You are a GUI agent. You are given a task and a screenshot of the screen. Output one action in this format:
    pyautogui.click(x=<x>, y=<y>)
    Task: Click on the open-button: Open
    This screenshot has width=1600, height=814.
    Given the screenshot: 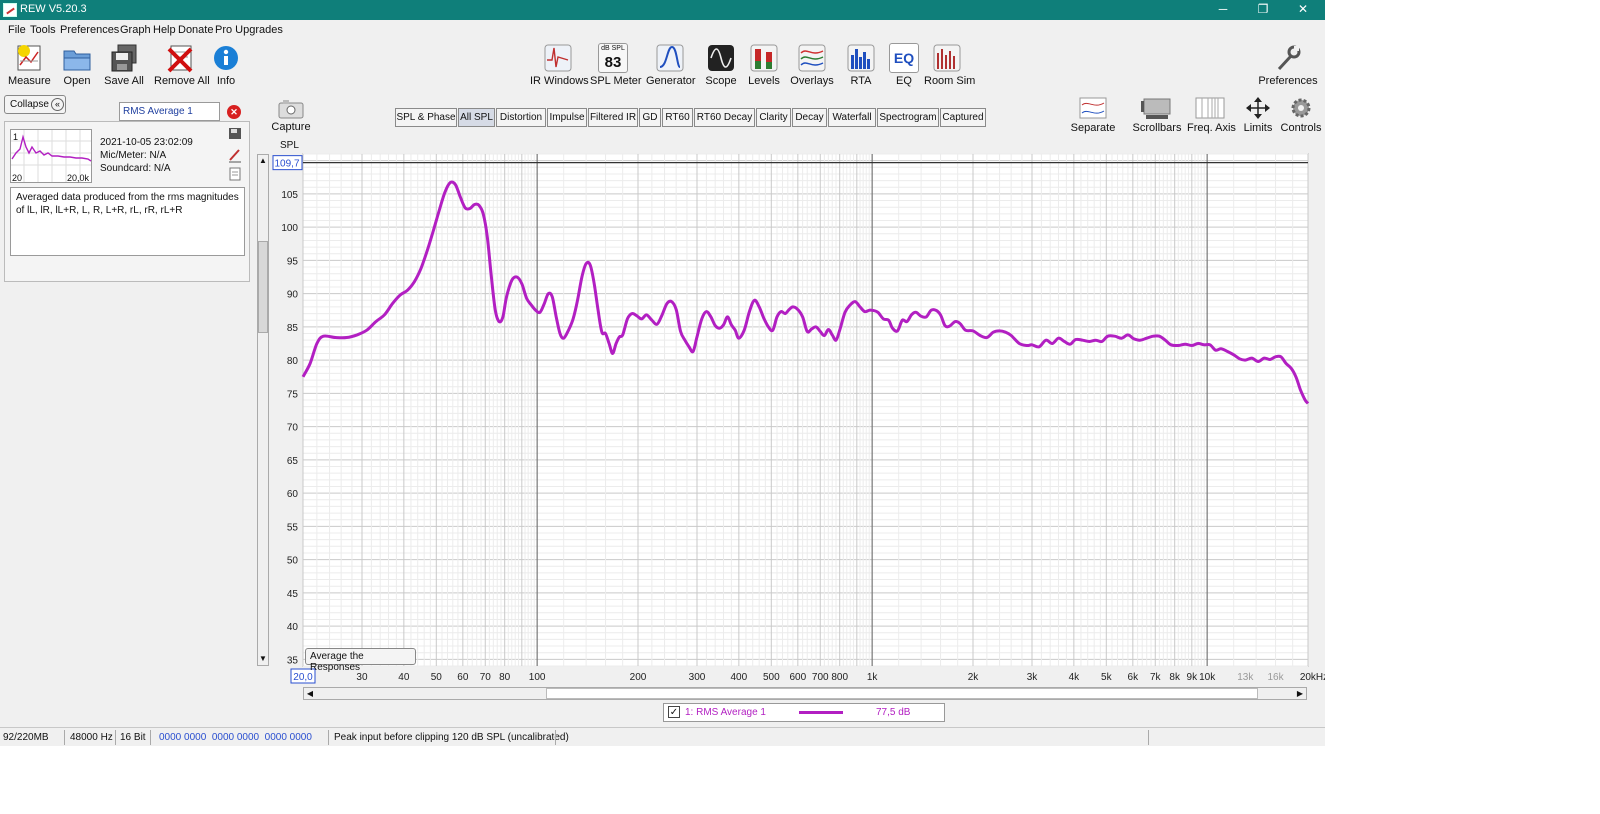 What is the action you would take?
    pyautogui.click(x=77, y=65)
    